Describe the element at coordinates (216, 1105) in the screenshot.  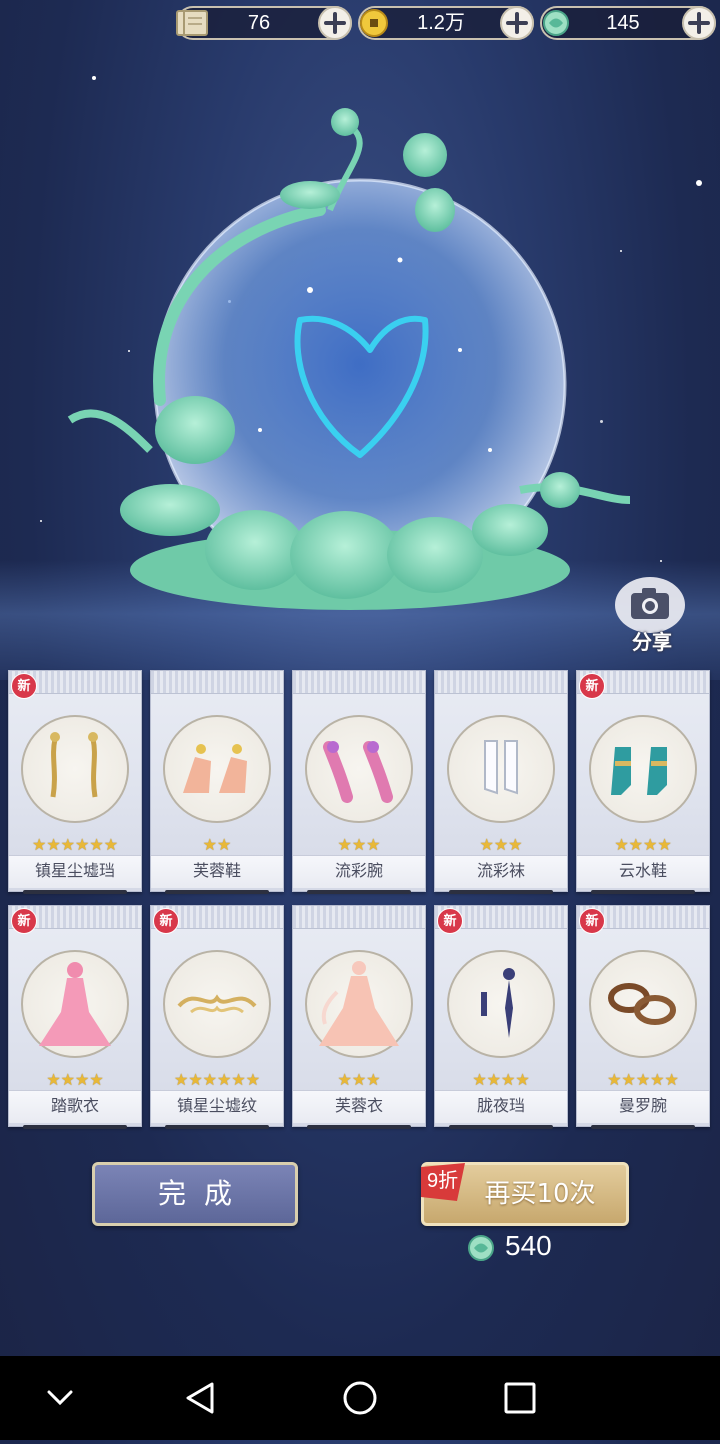
I see `item-name: 镇星尘墟纹` at that location.